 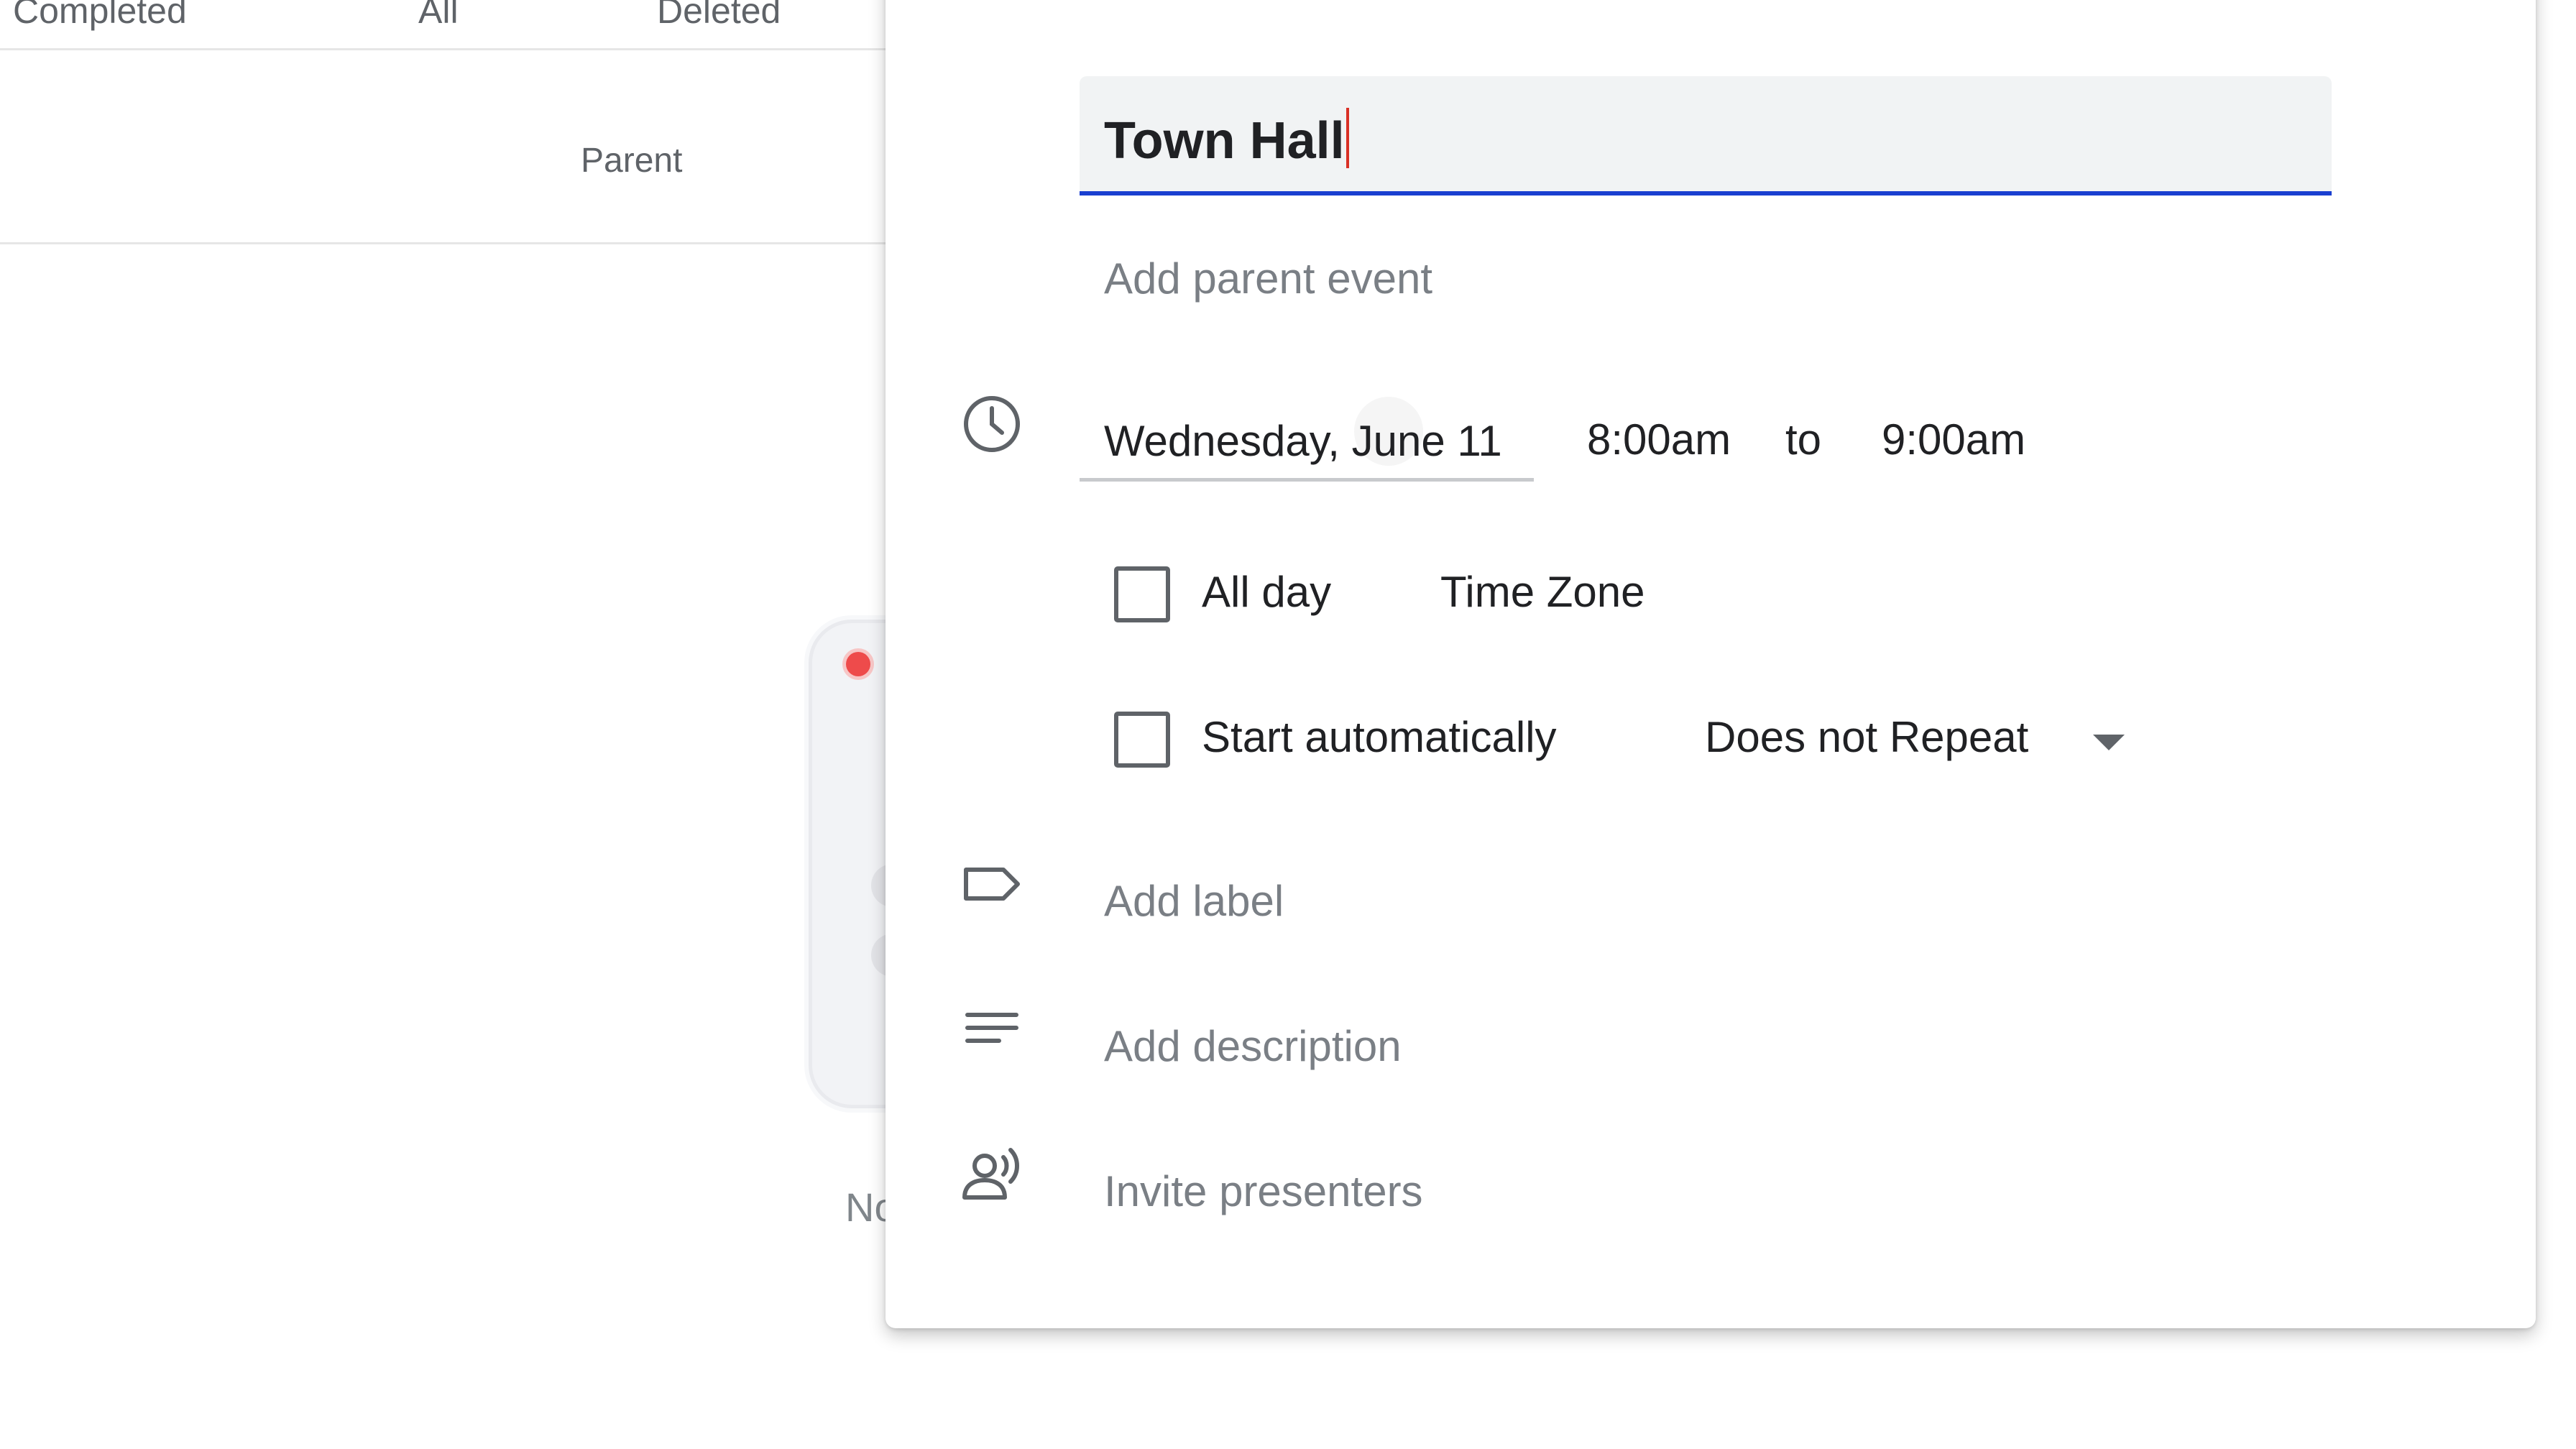 What do you see at coordinates (1253, 1046) in the screenshot?
I see `add-description-field: Add description` at bounding box center [1253, 1046].